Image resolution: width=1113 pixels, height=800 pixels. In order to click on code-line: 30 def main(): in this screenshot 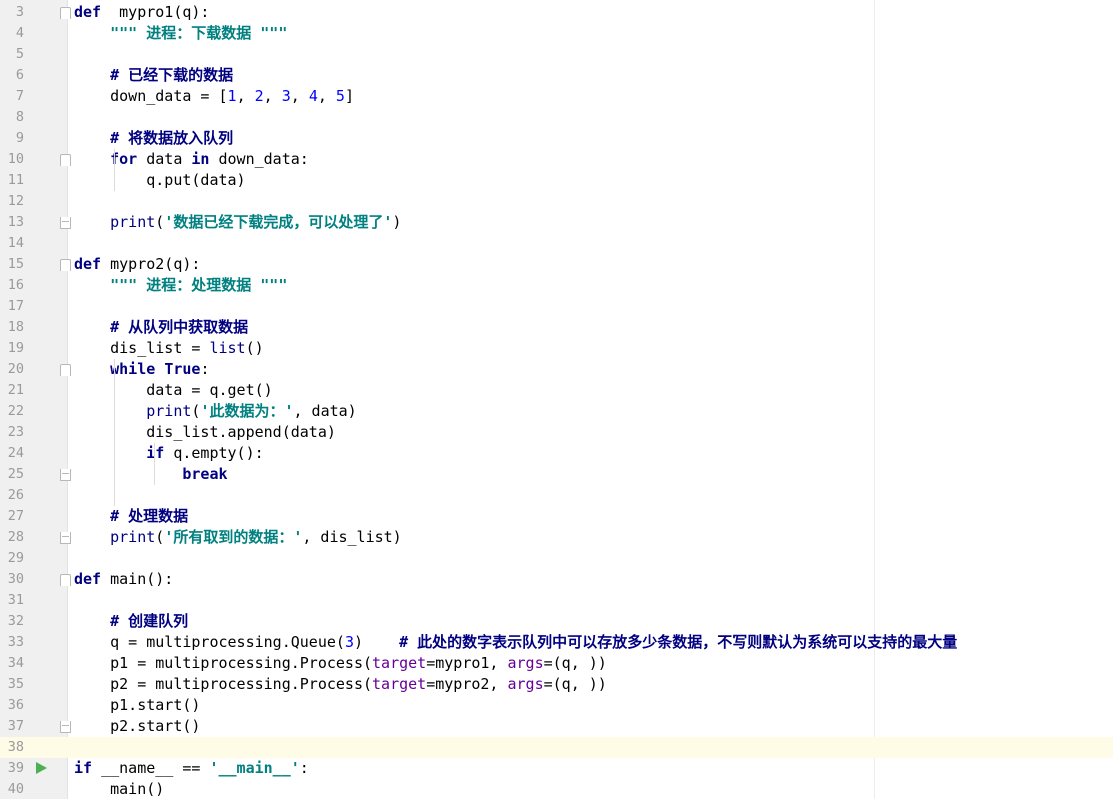, I will do `click(556, 579)`.